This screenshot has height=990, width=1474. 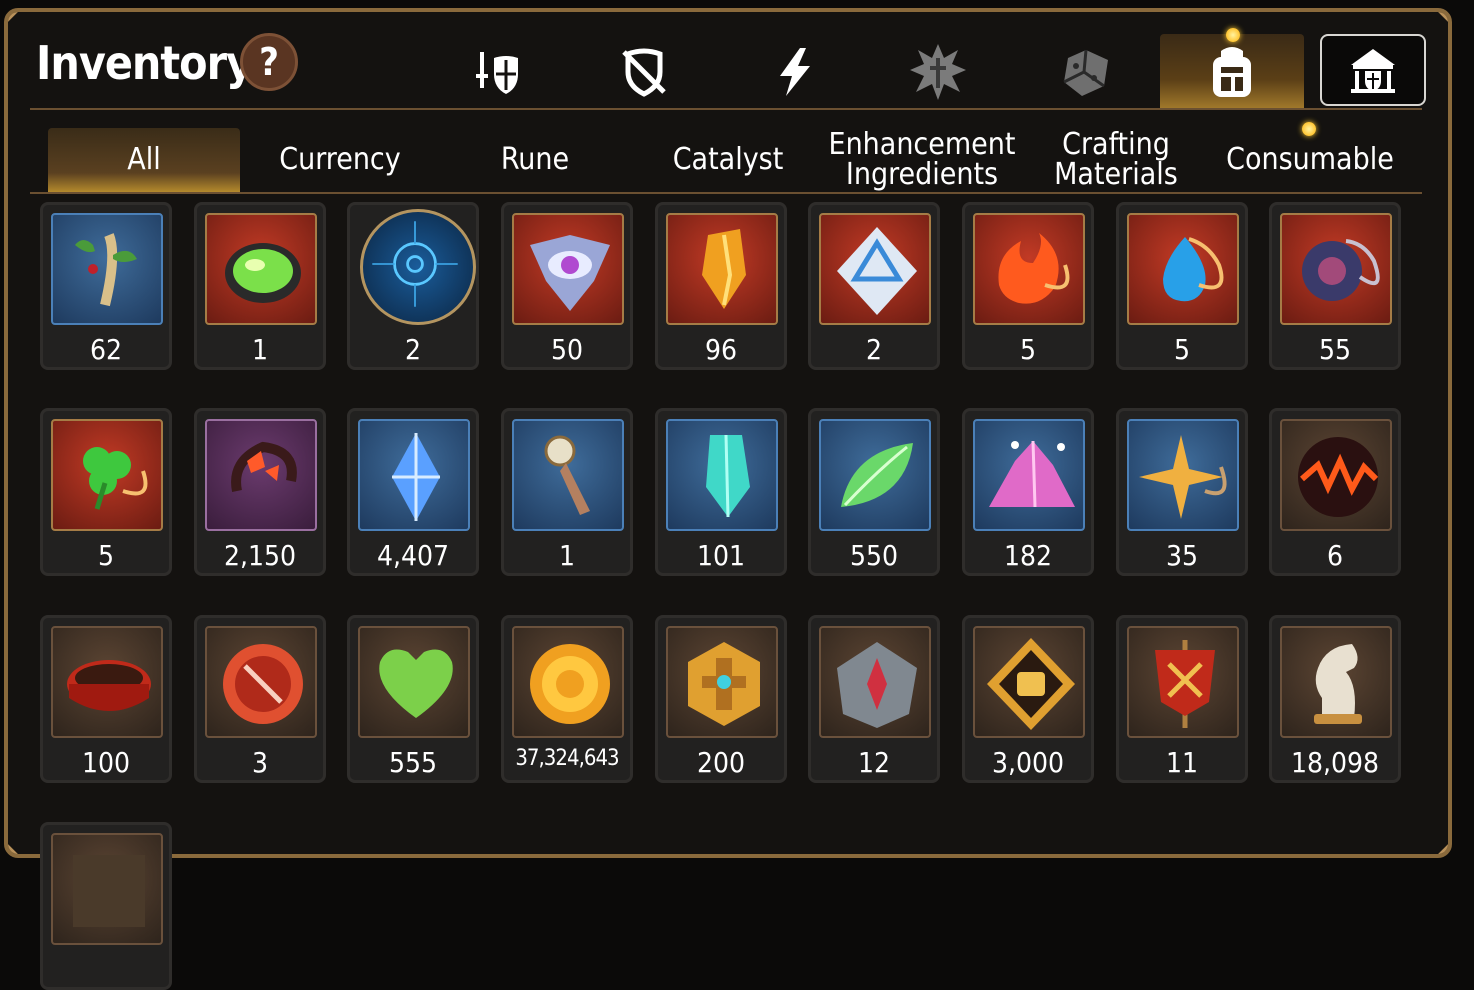 I want to click on inventory-item: 100, so click(x=106, y=699).